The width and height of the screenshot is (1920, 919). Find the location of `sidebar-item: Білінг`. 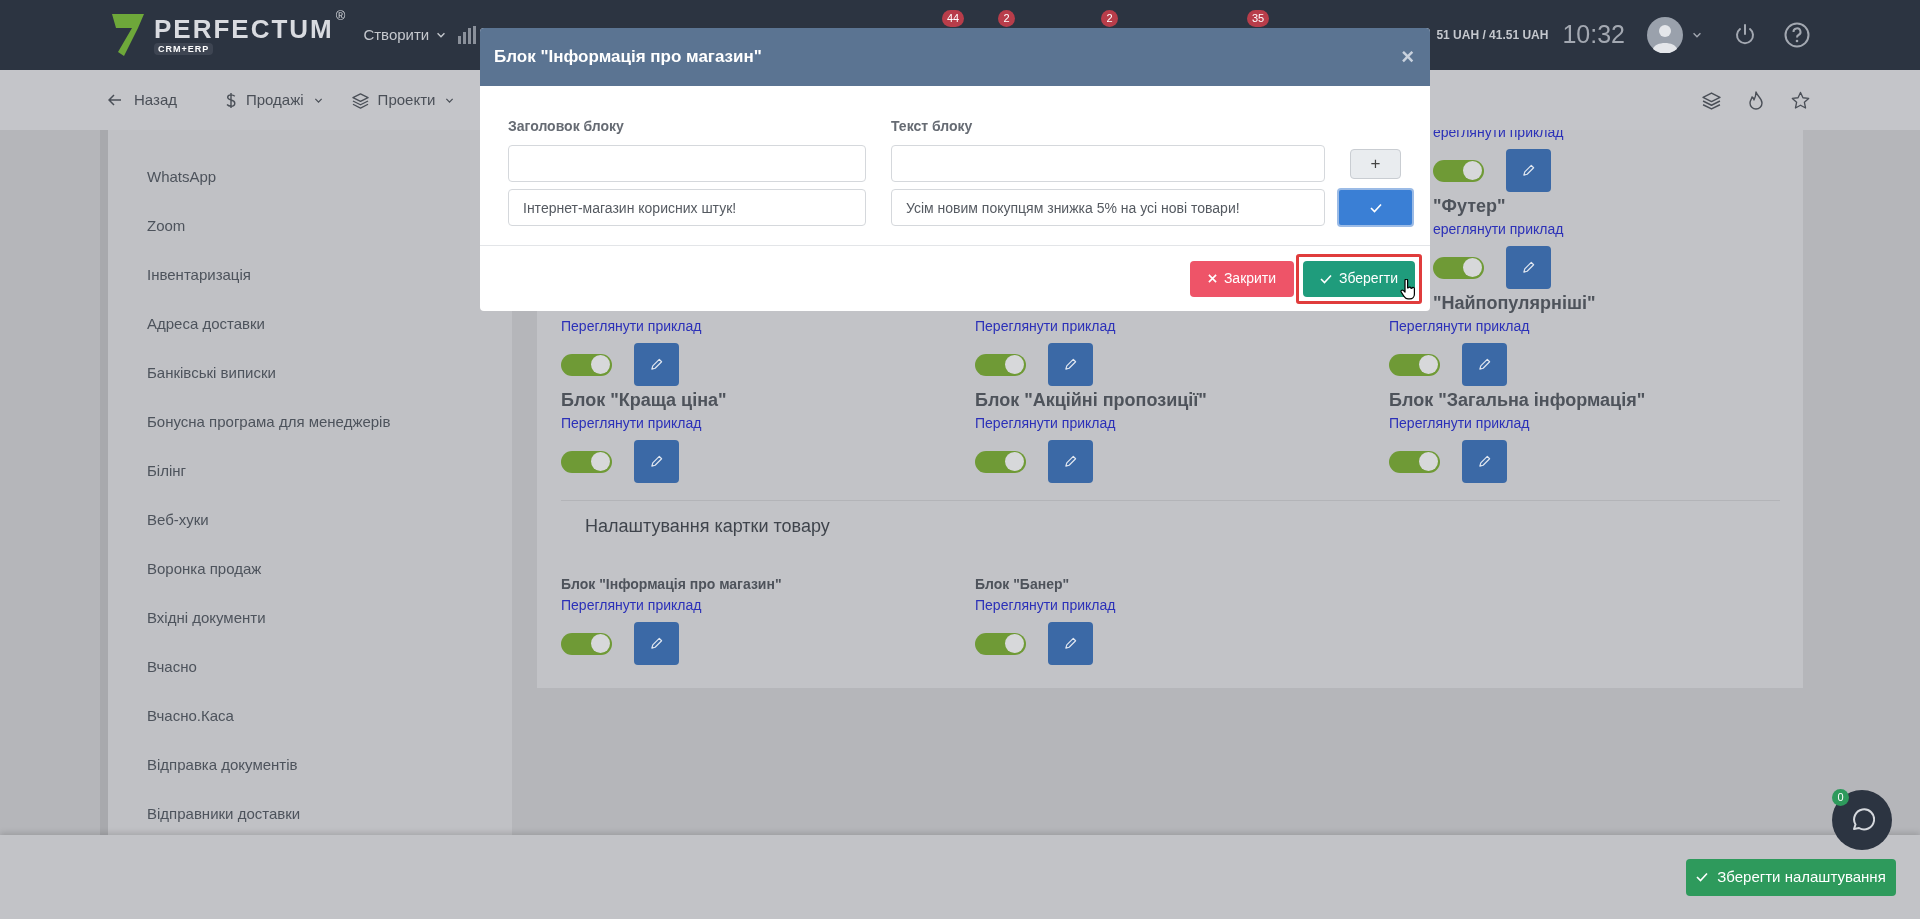

sidebar-item: Білінг is located at coordinates (167, 471).